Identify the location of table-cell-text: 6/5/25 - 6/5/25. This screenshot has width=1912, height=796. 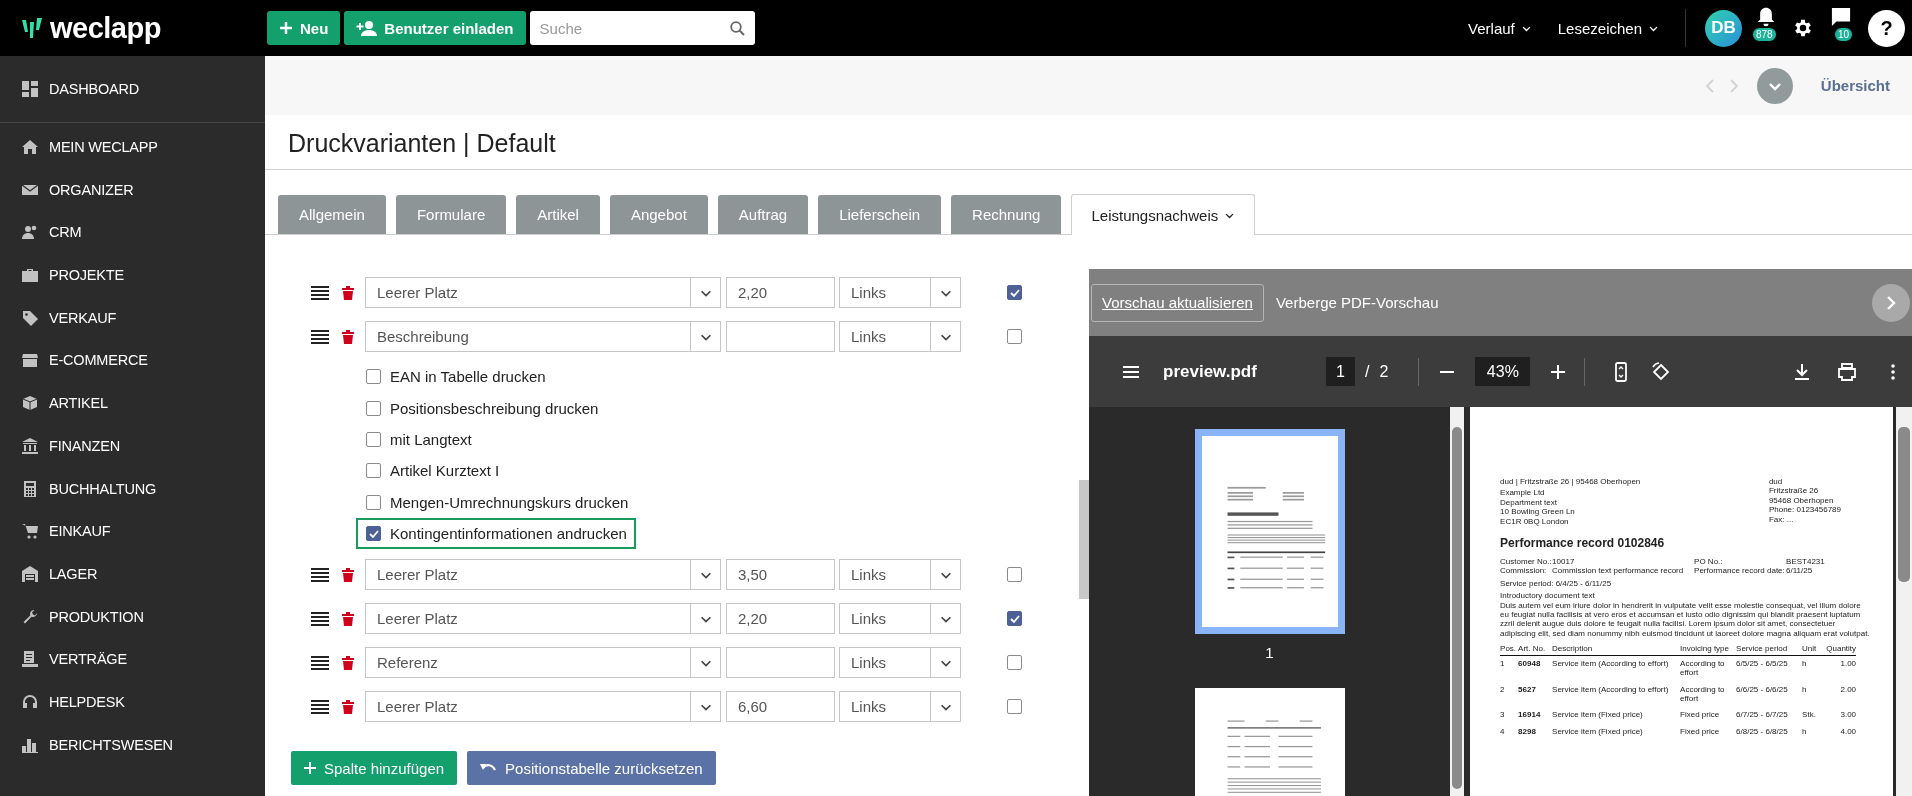
(1762, 664).